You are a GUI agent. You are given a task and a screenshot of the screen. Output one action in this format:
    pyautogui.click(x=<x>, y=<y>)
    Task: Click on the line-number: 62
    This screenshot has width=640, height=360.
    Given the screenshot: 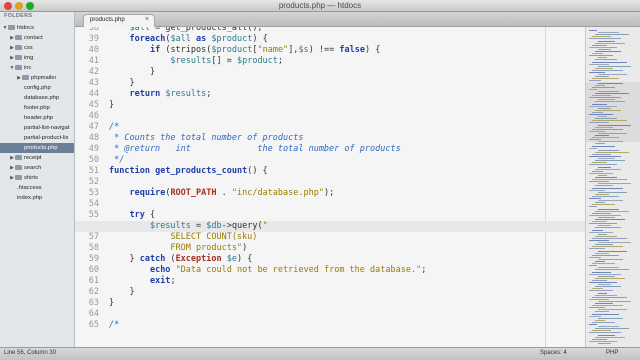 What is the action you would take?
    pyautogui.click(x=93, y=292)
    